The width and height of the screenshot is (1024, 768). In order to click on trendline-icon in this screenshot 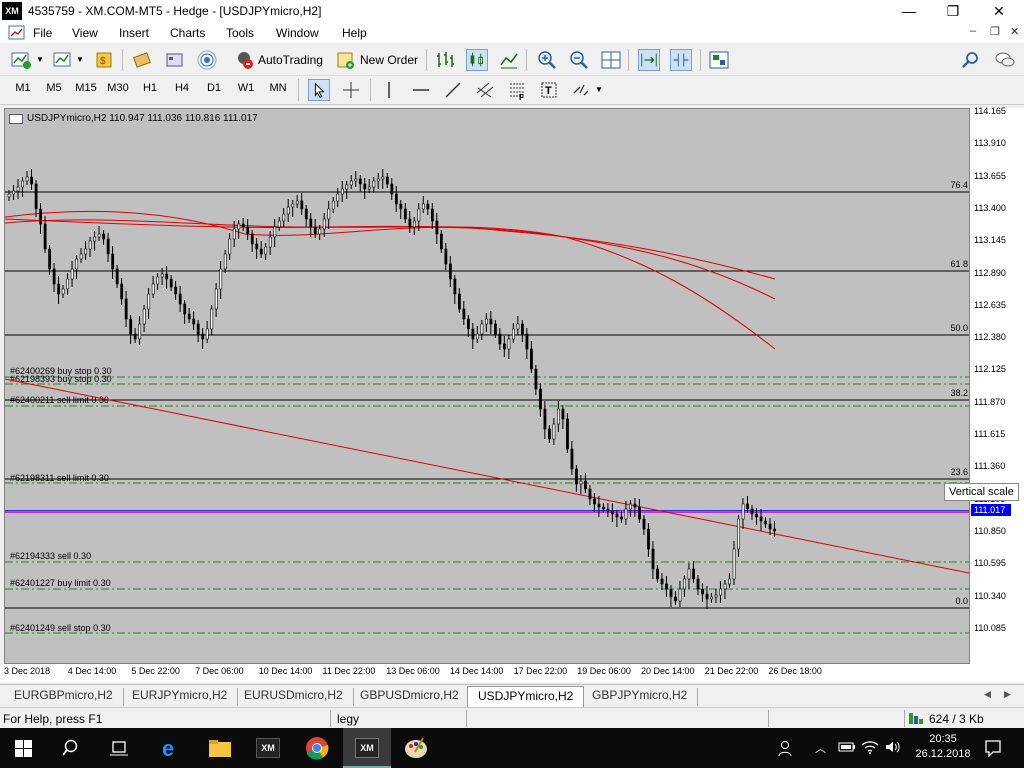, I will do `click(453, 90)`.